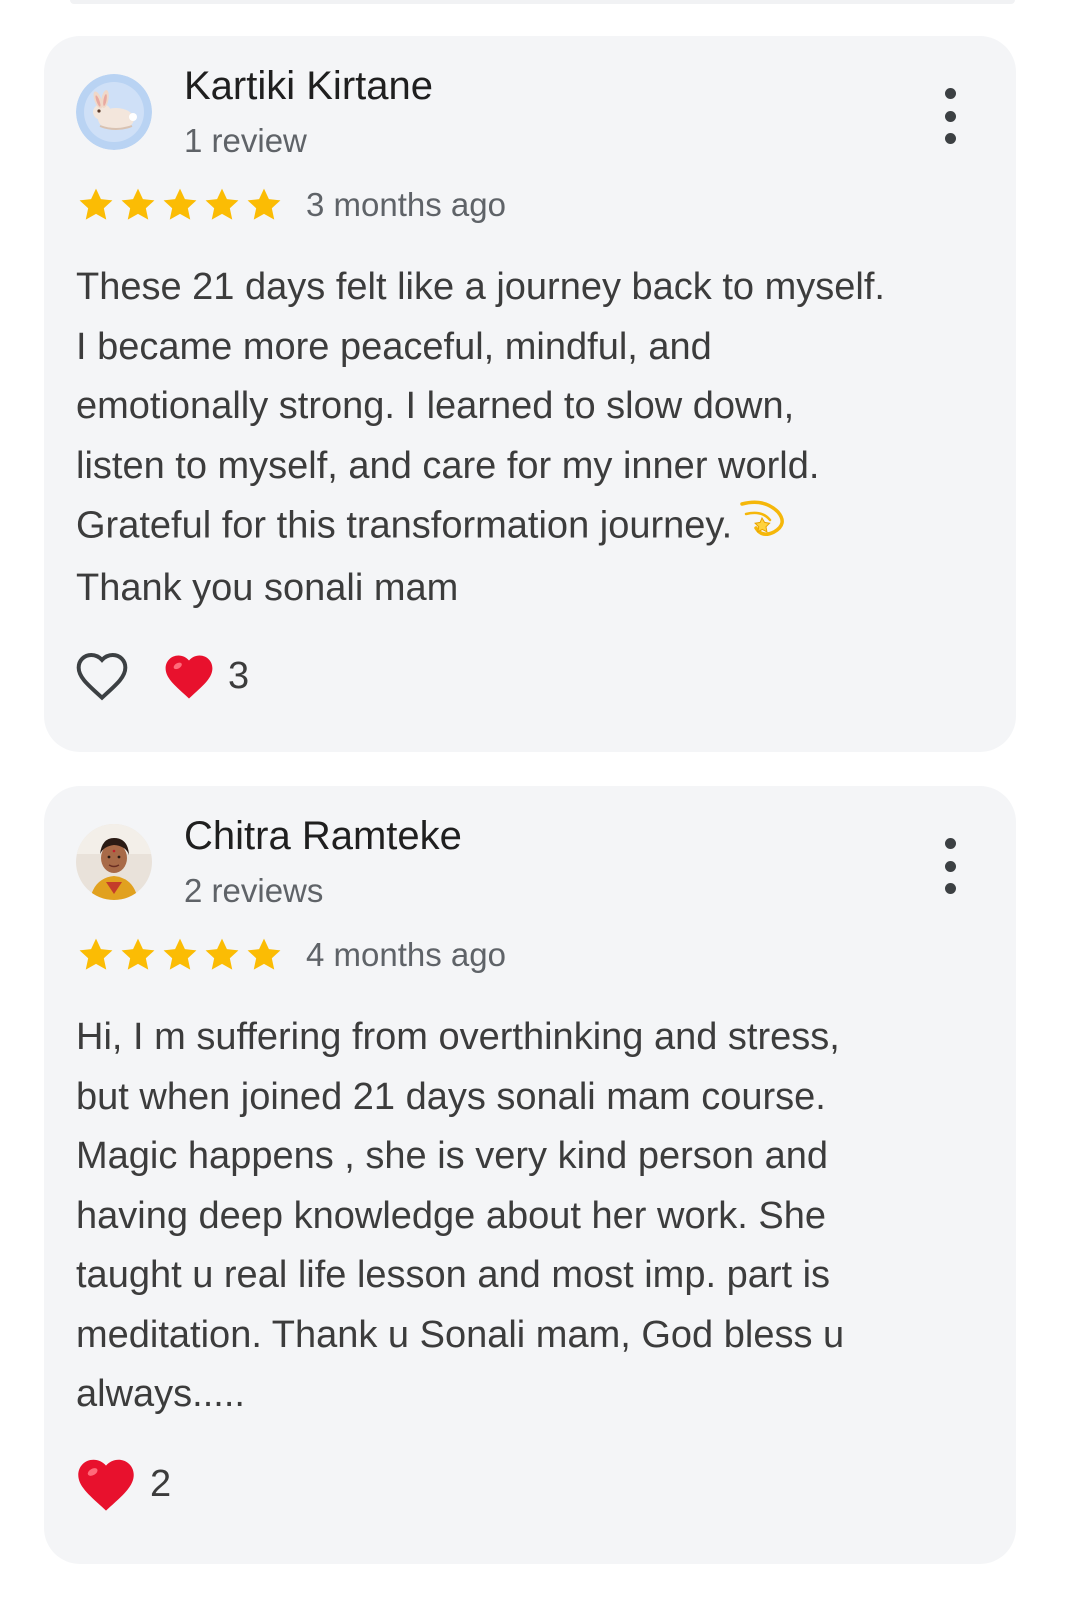 Image resolution: width=1080 pixels, height=1600 pixels. What do you see at coordinates (291, 205) in the screenshot?
I see `rating-row: 3 months ago` at bounding box center [291, 205].